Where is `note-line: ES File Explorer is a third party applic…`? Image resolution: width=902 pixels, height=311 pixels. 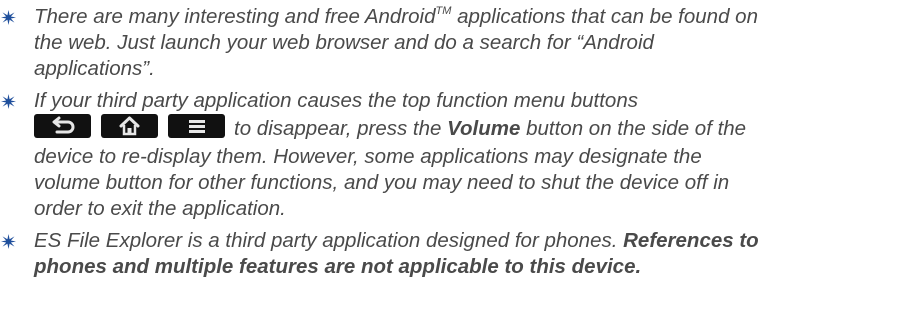
note-line: ES File Explorer is a third party applic… is located at coordinates (396, 240).